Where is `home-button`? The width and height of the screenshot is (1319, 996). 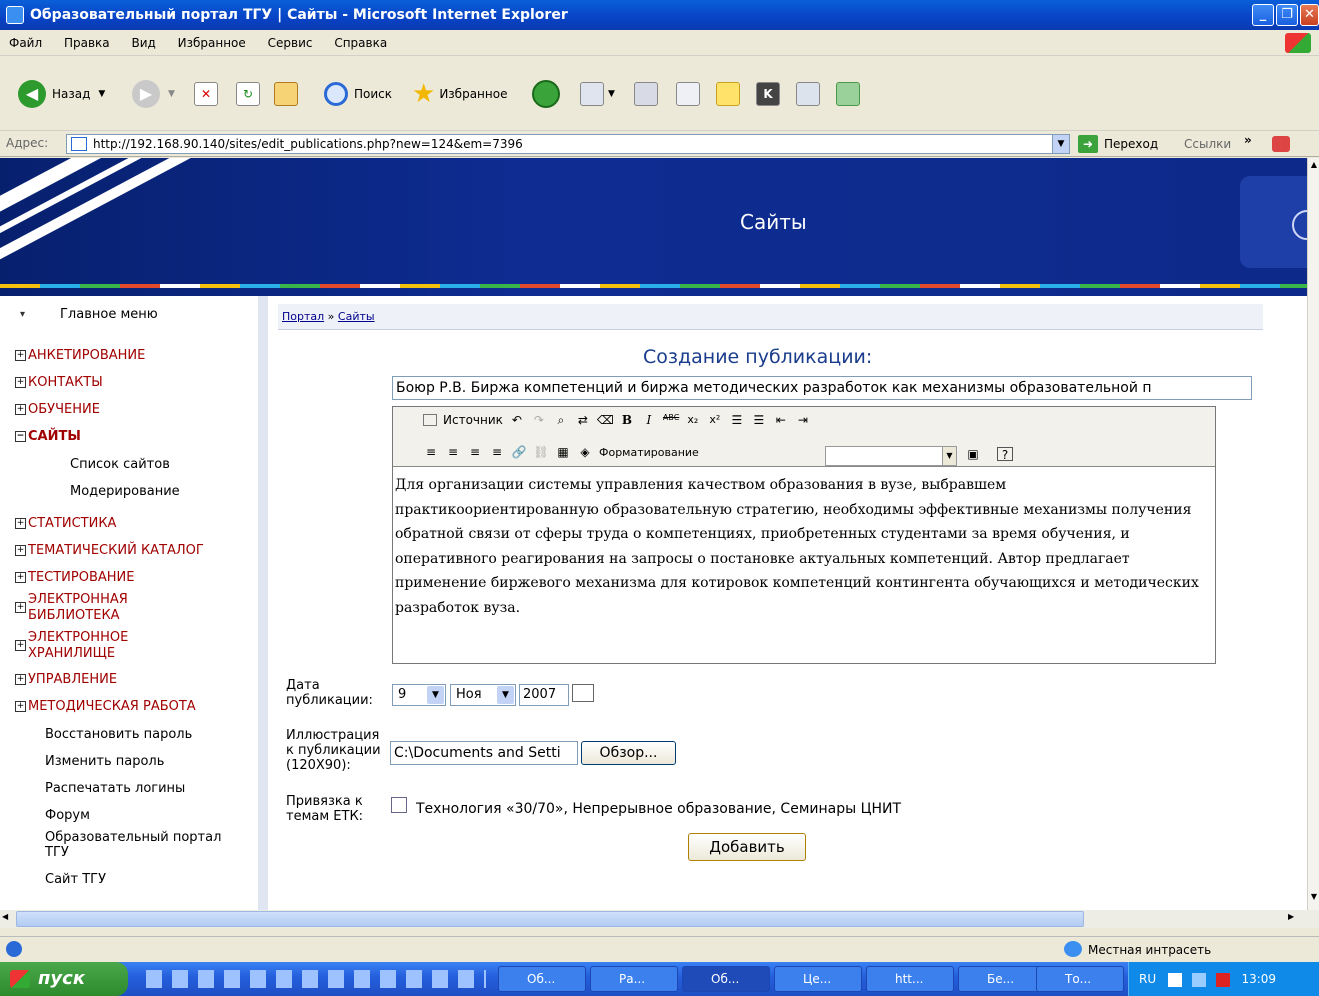 home-button is located at coordinates (286, 94).